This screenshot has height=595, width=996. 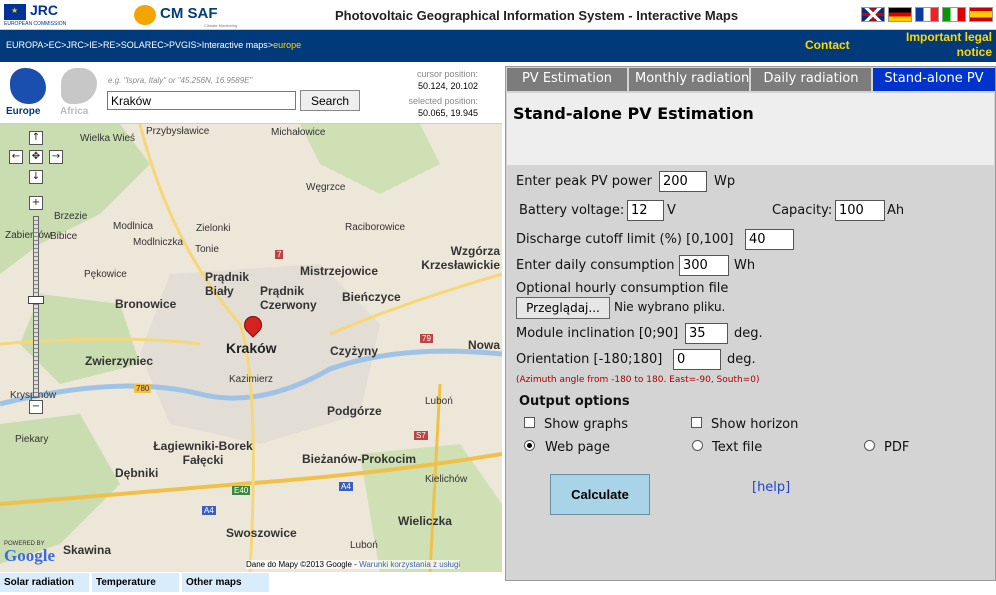 What do you see at coordinates (934, 79) in the screenshot?
I see `tab-stand-alone-pv: Stand-alone PV` at bounding box center [934, 79].